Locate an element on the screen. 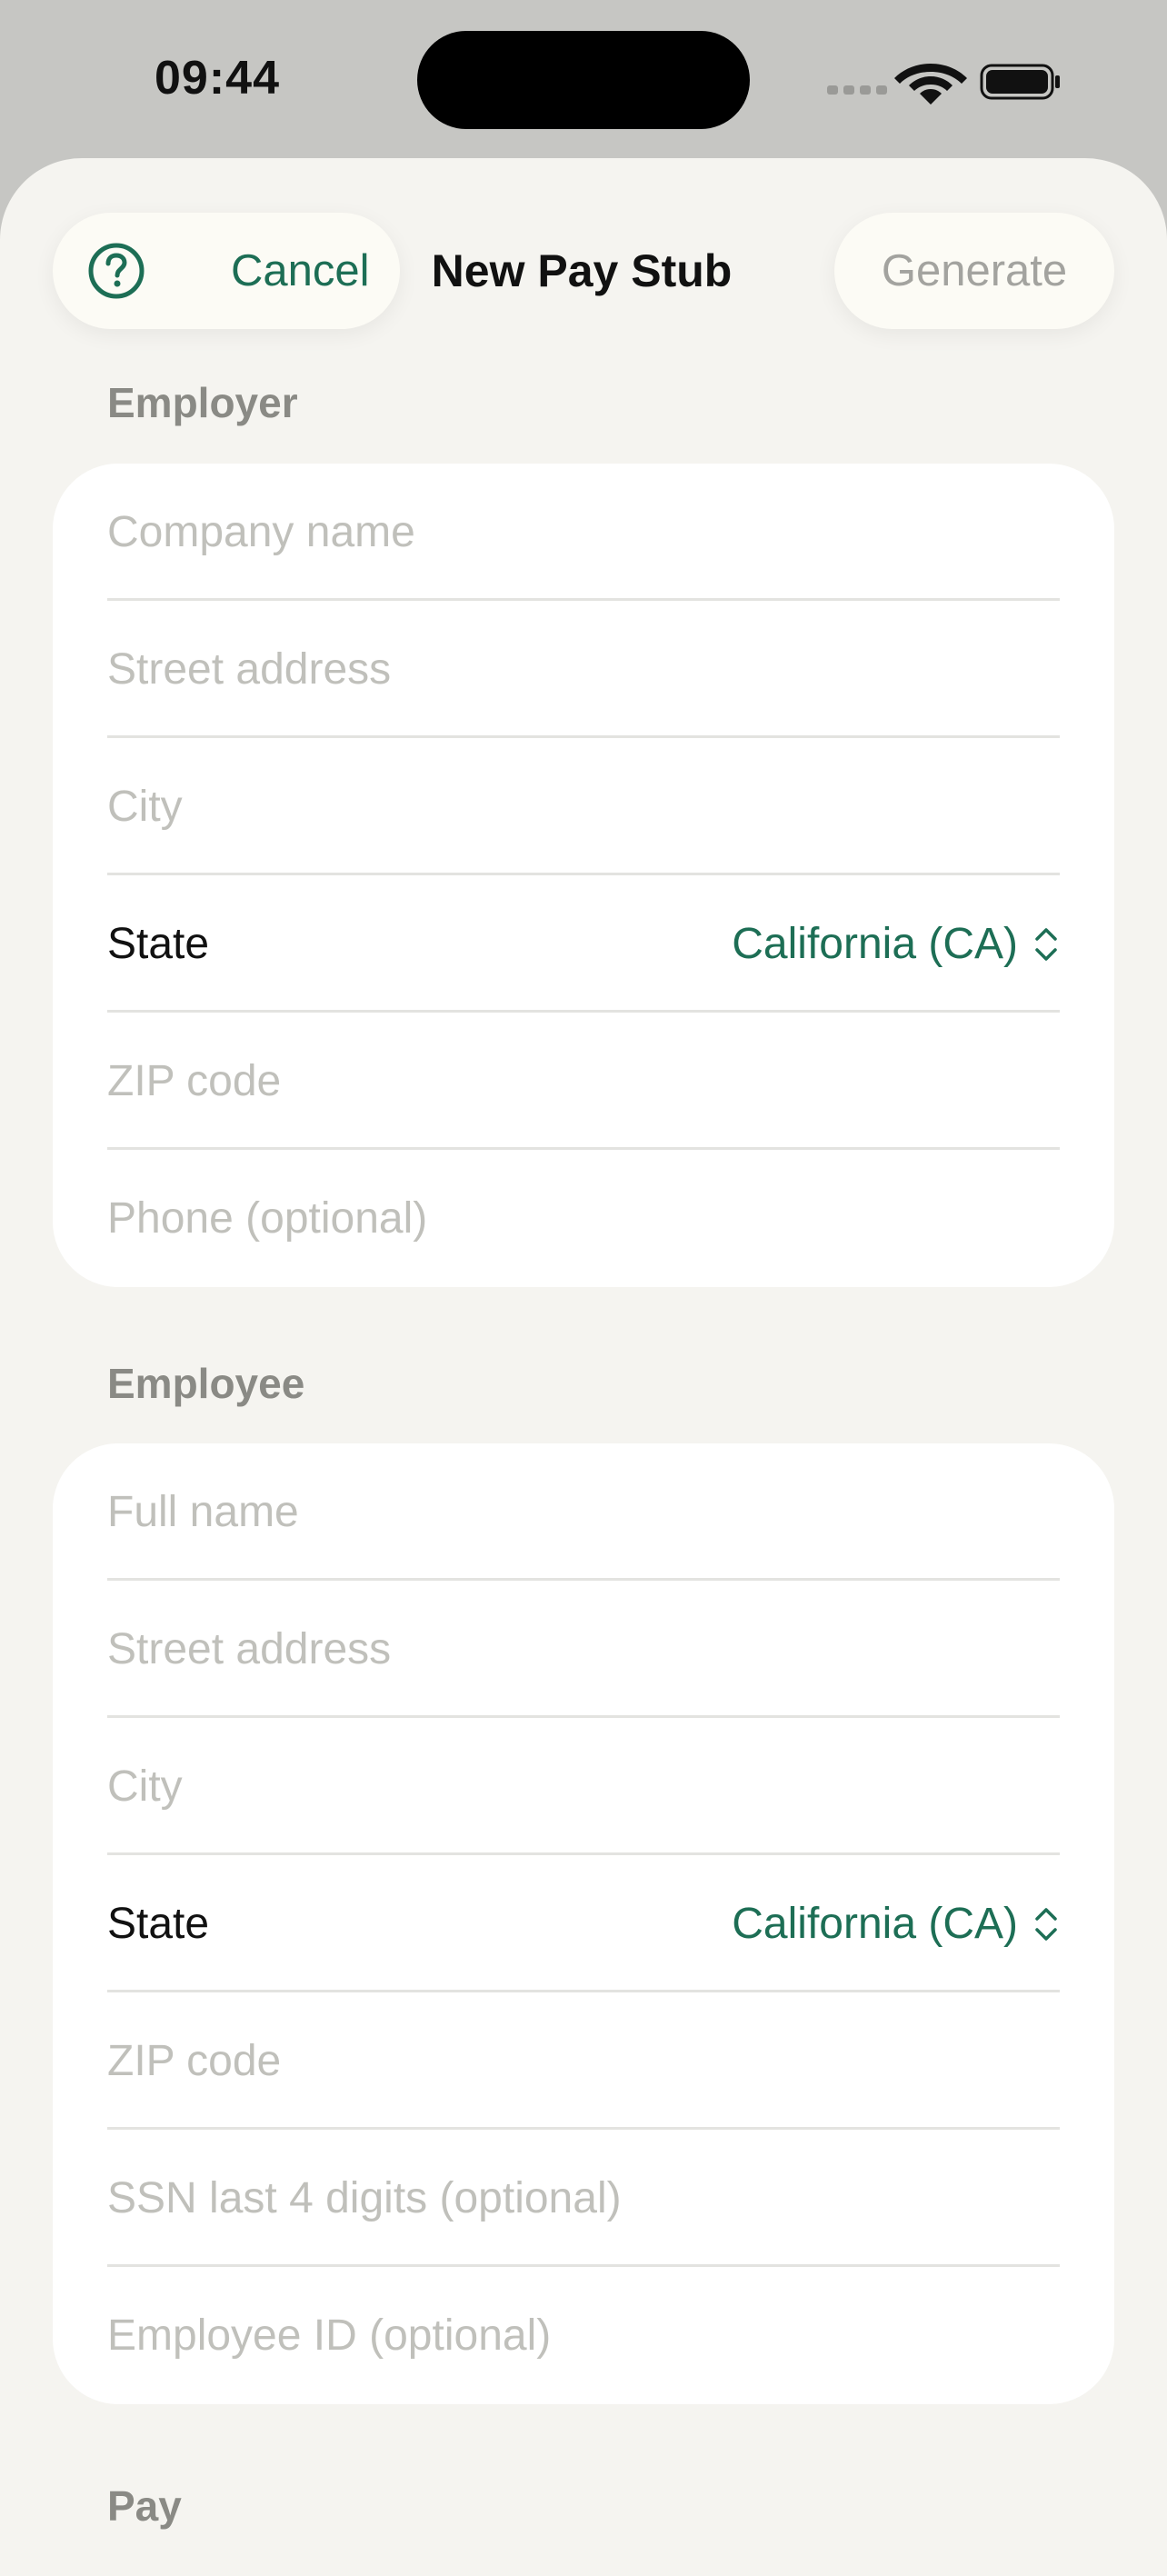  wifi-icon is located at coordinates (930, 84).